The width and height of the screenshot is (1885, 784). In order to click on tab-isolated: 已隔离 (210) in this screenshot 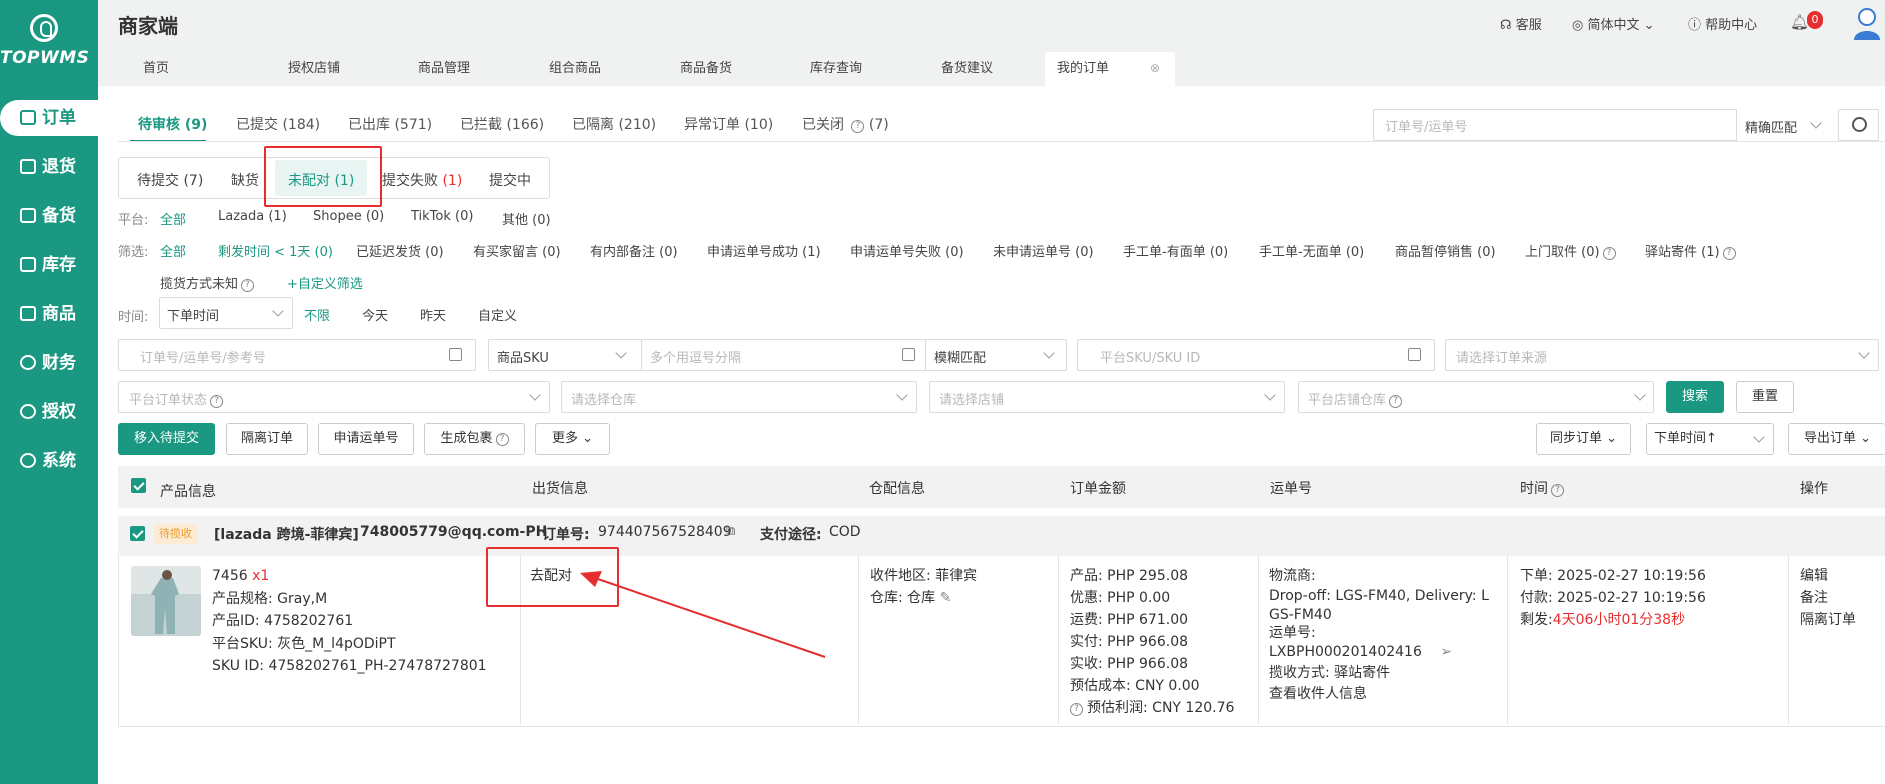, I will do `click(614, 124)`.